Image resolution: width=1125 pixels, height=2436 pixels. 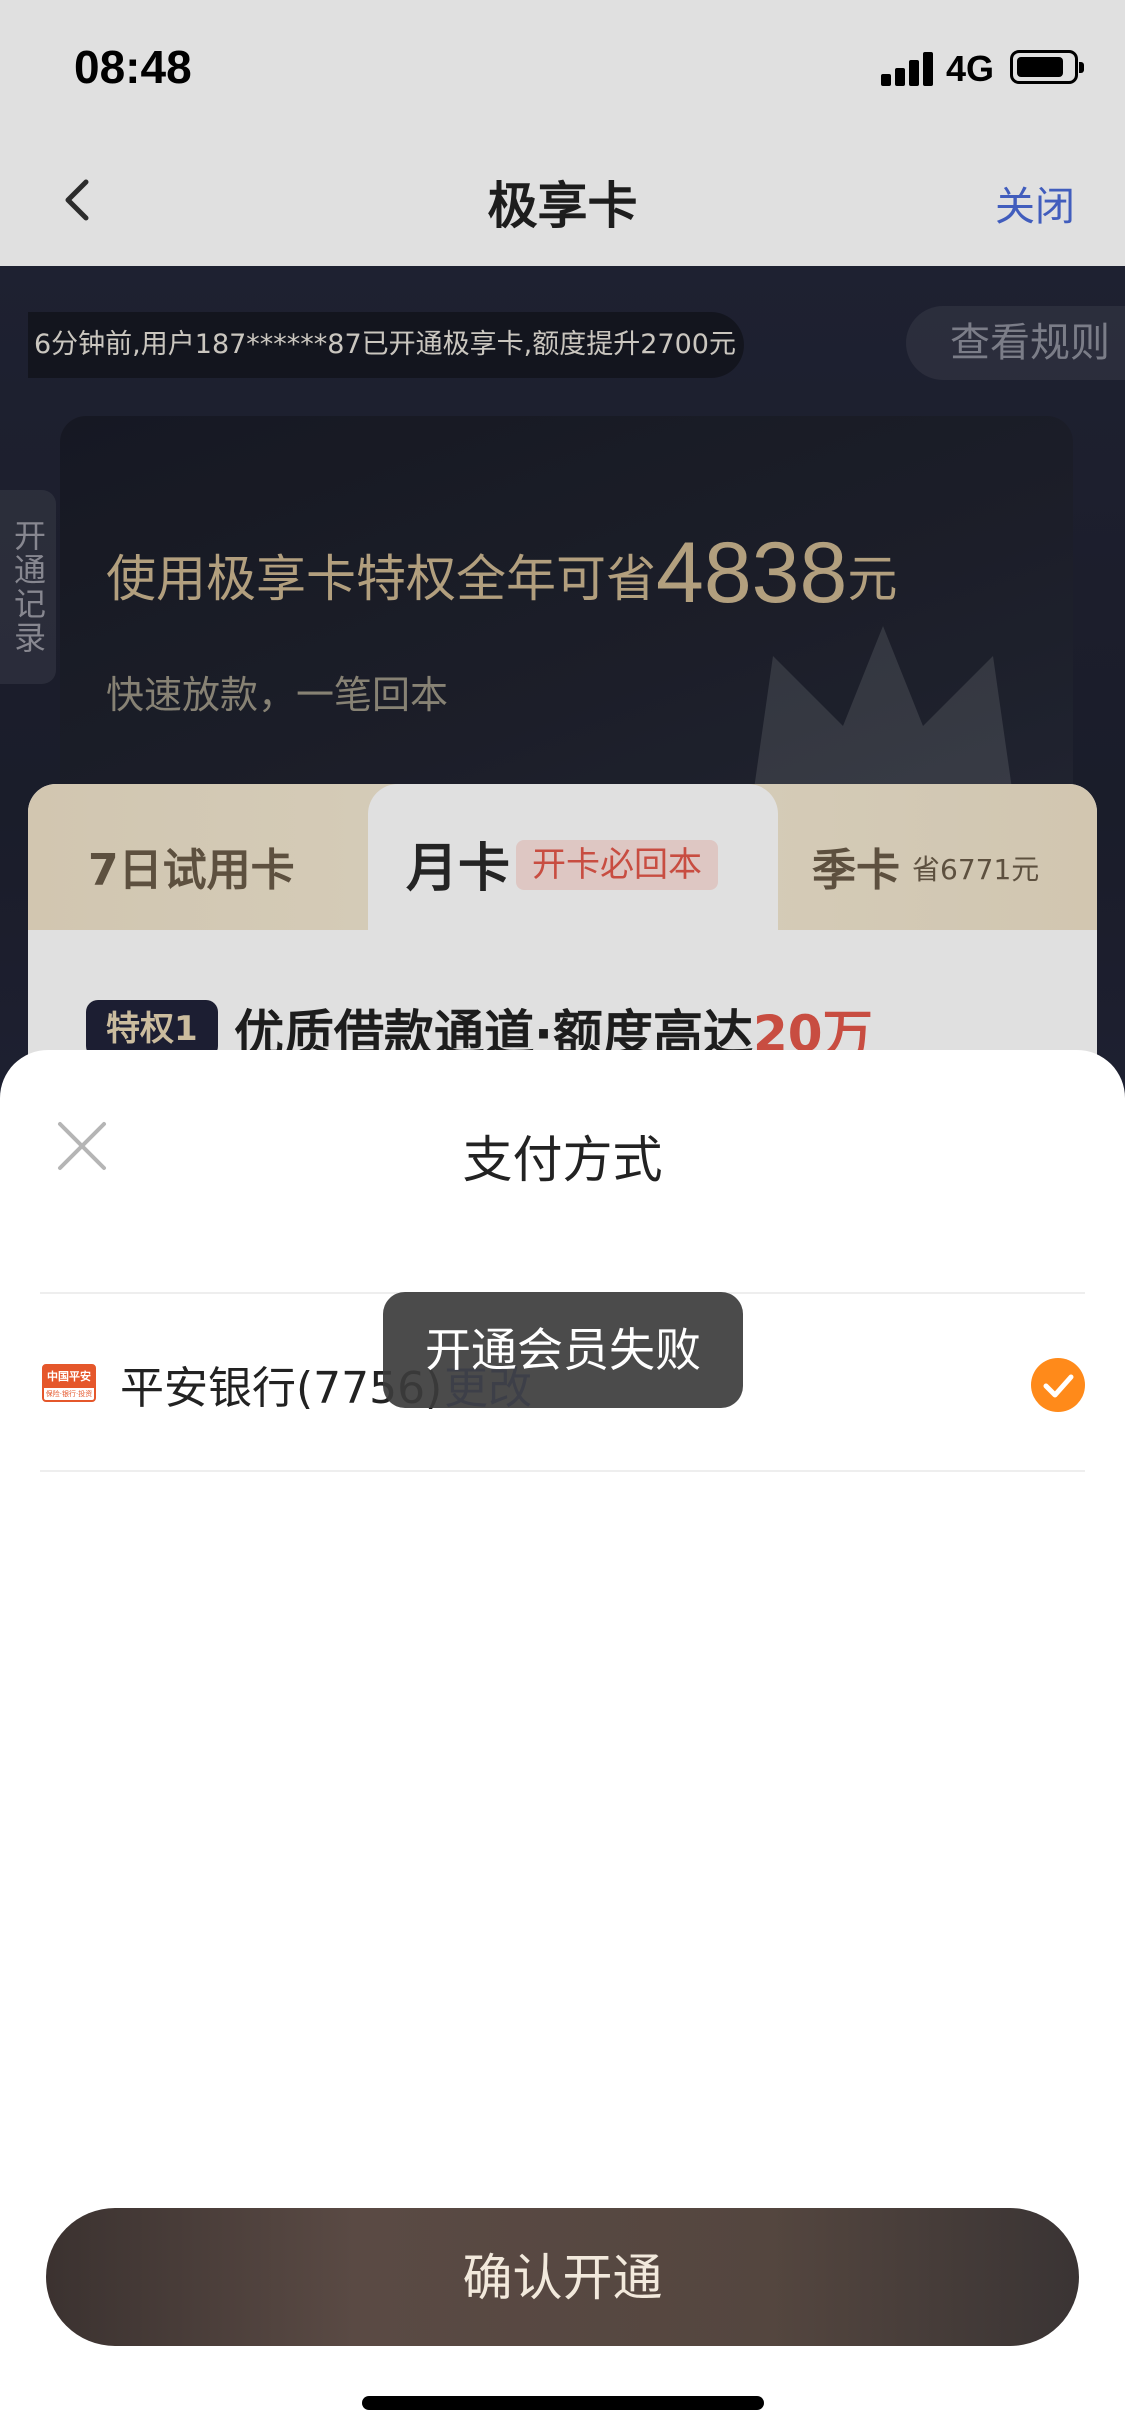 I want to click on error-toast: 开通会员失败, so click(x=563, y=1350).